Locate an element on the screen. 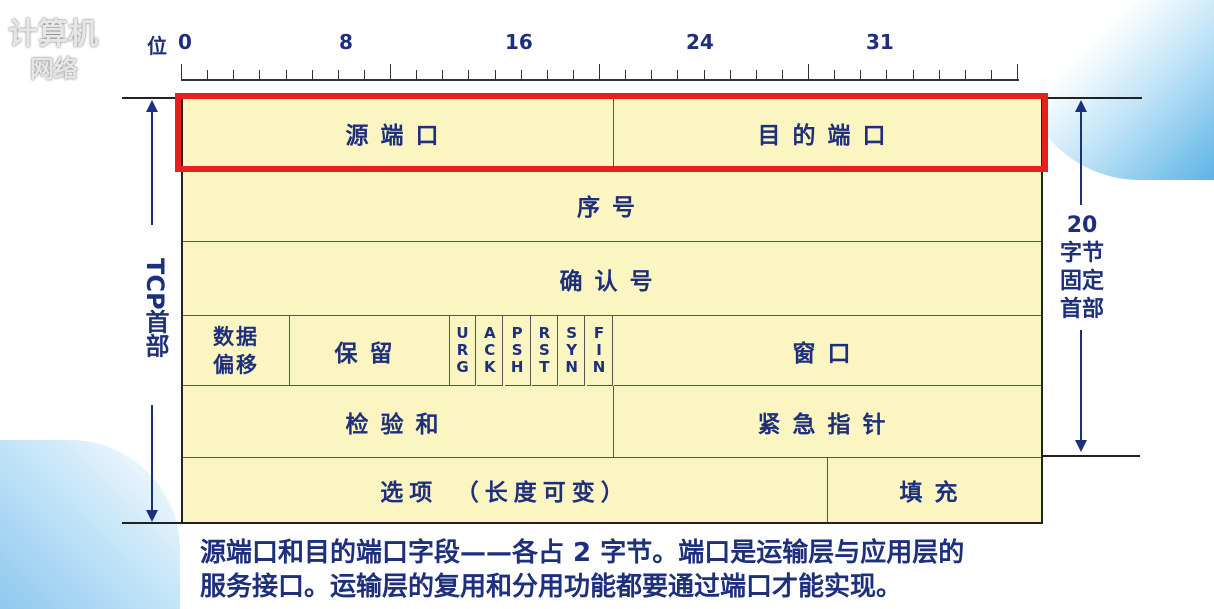  reserved-cell: 保留 is located at coordinates (370, 351).